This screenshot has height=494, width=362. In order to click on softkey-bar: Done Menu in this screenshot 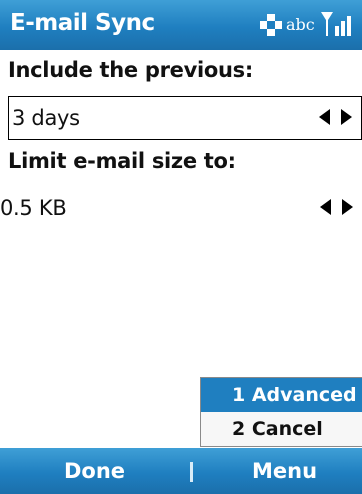, I will do `click(181, 471)`.